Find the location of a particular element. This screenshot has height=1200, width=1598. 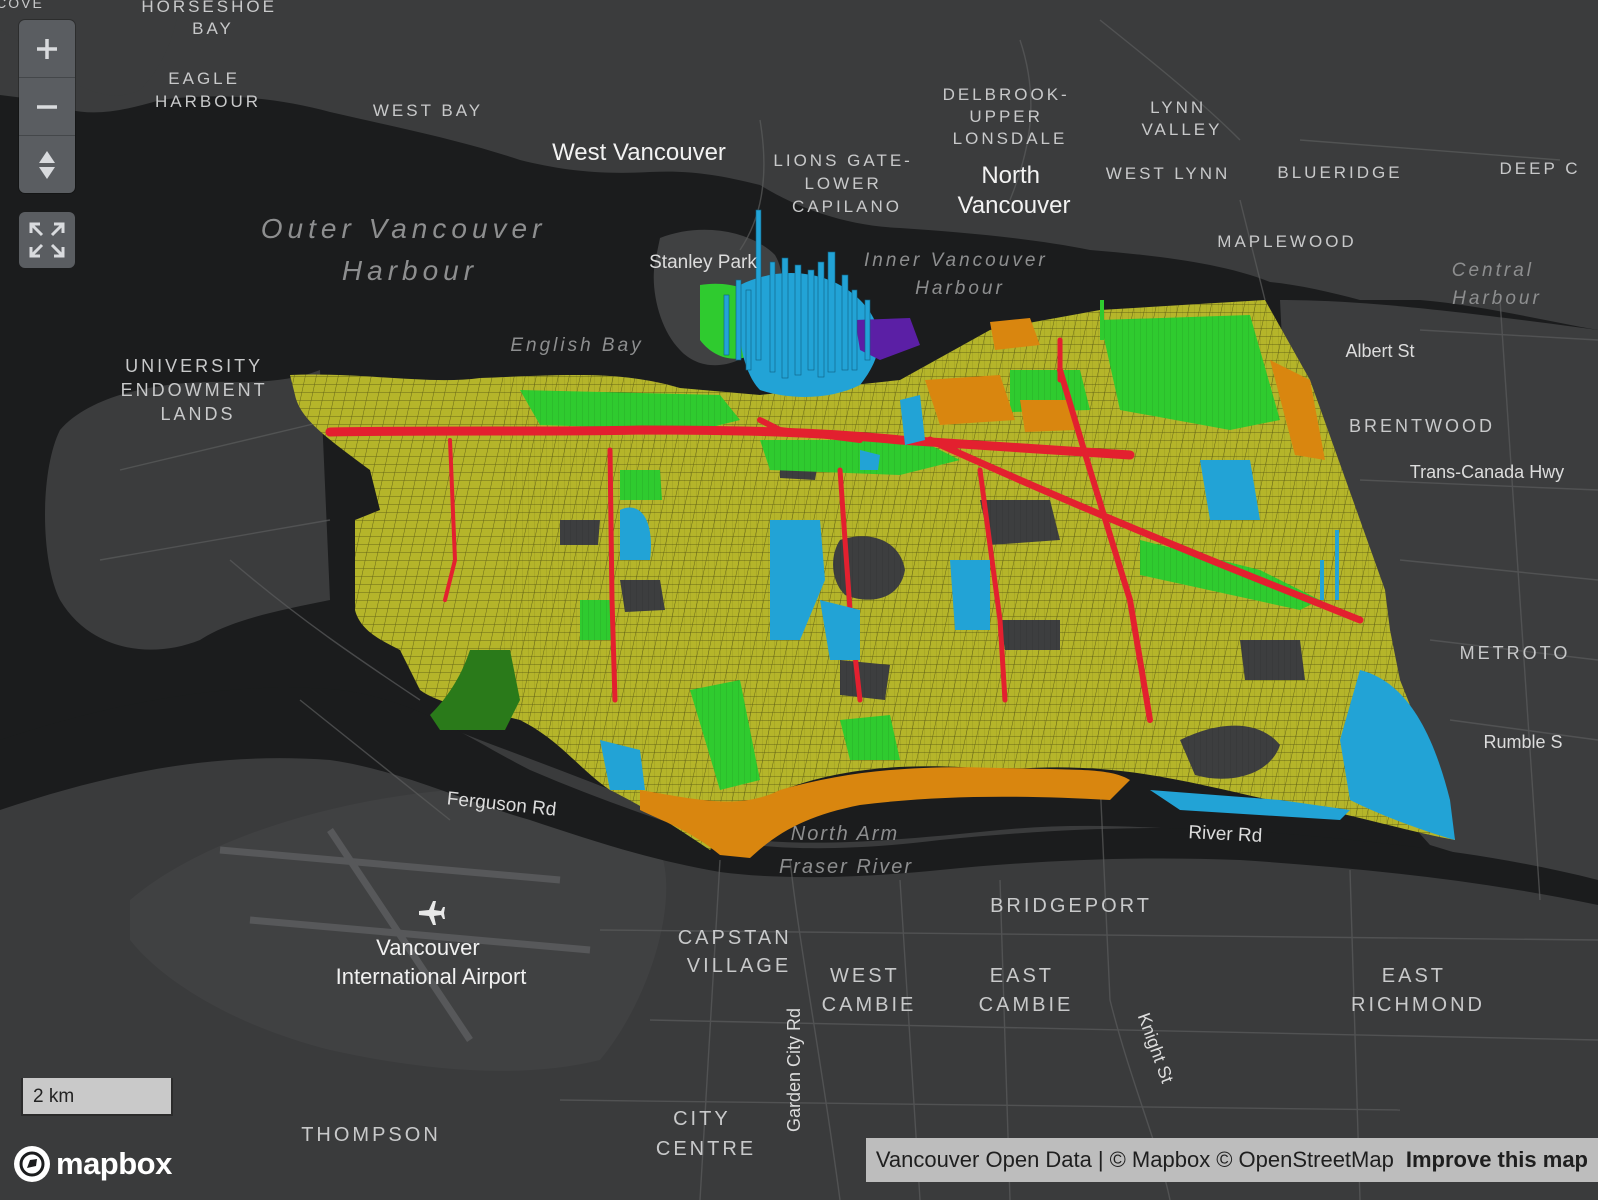

improve-map-link: Improve this map is located at coordinates (1497, 1160).